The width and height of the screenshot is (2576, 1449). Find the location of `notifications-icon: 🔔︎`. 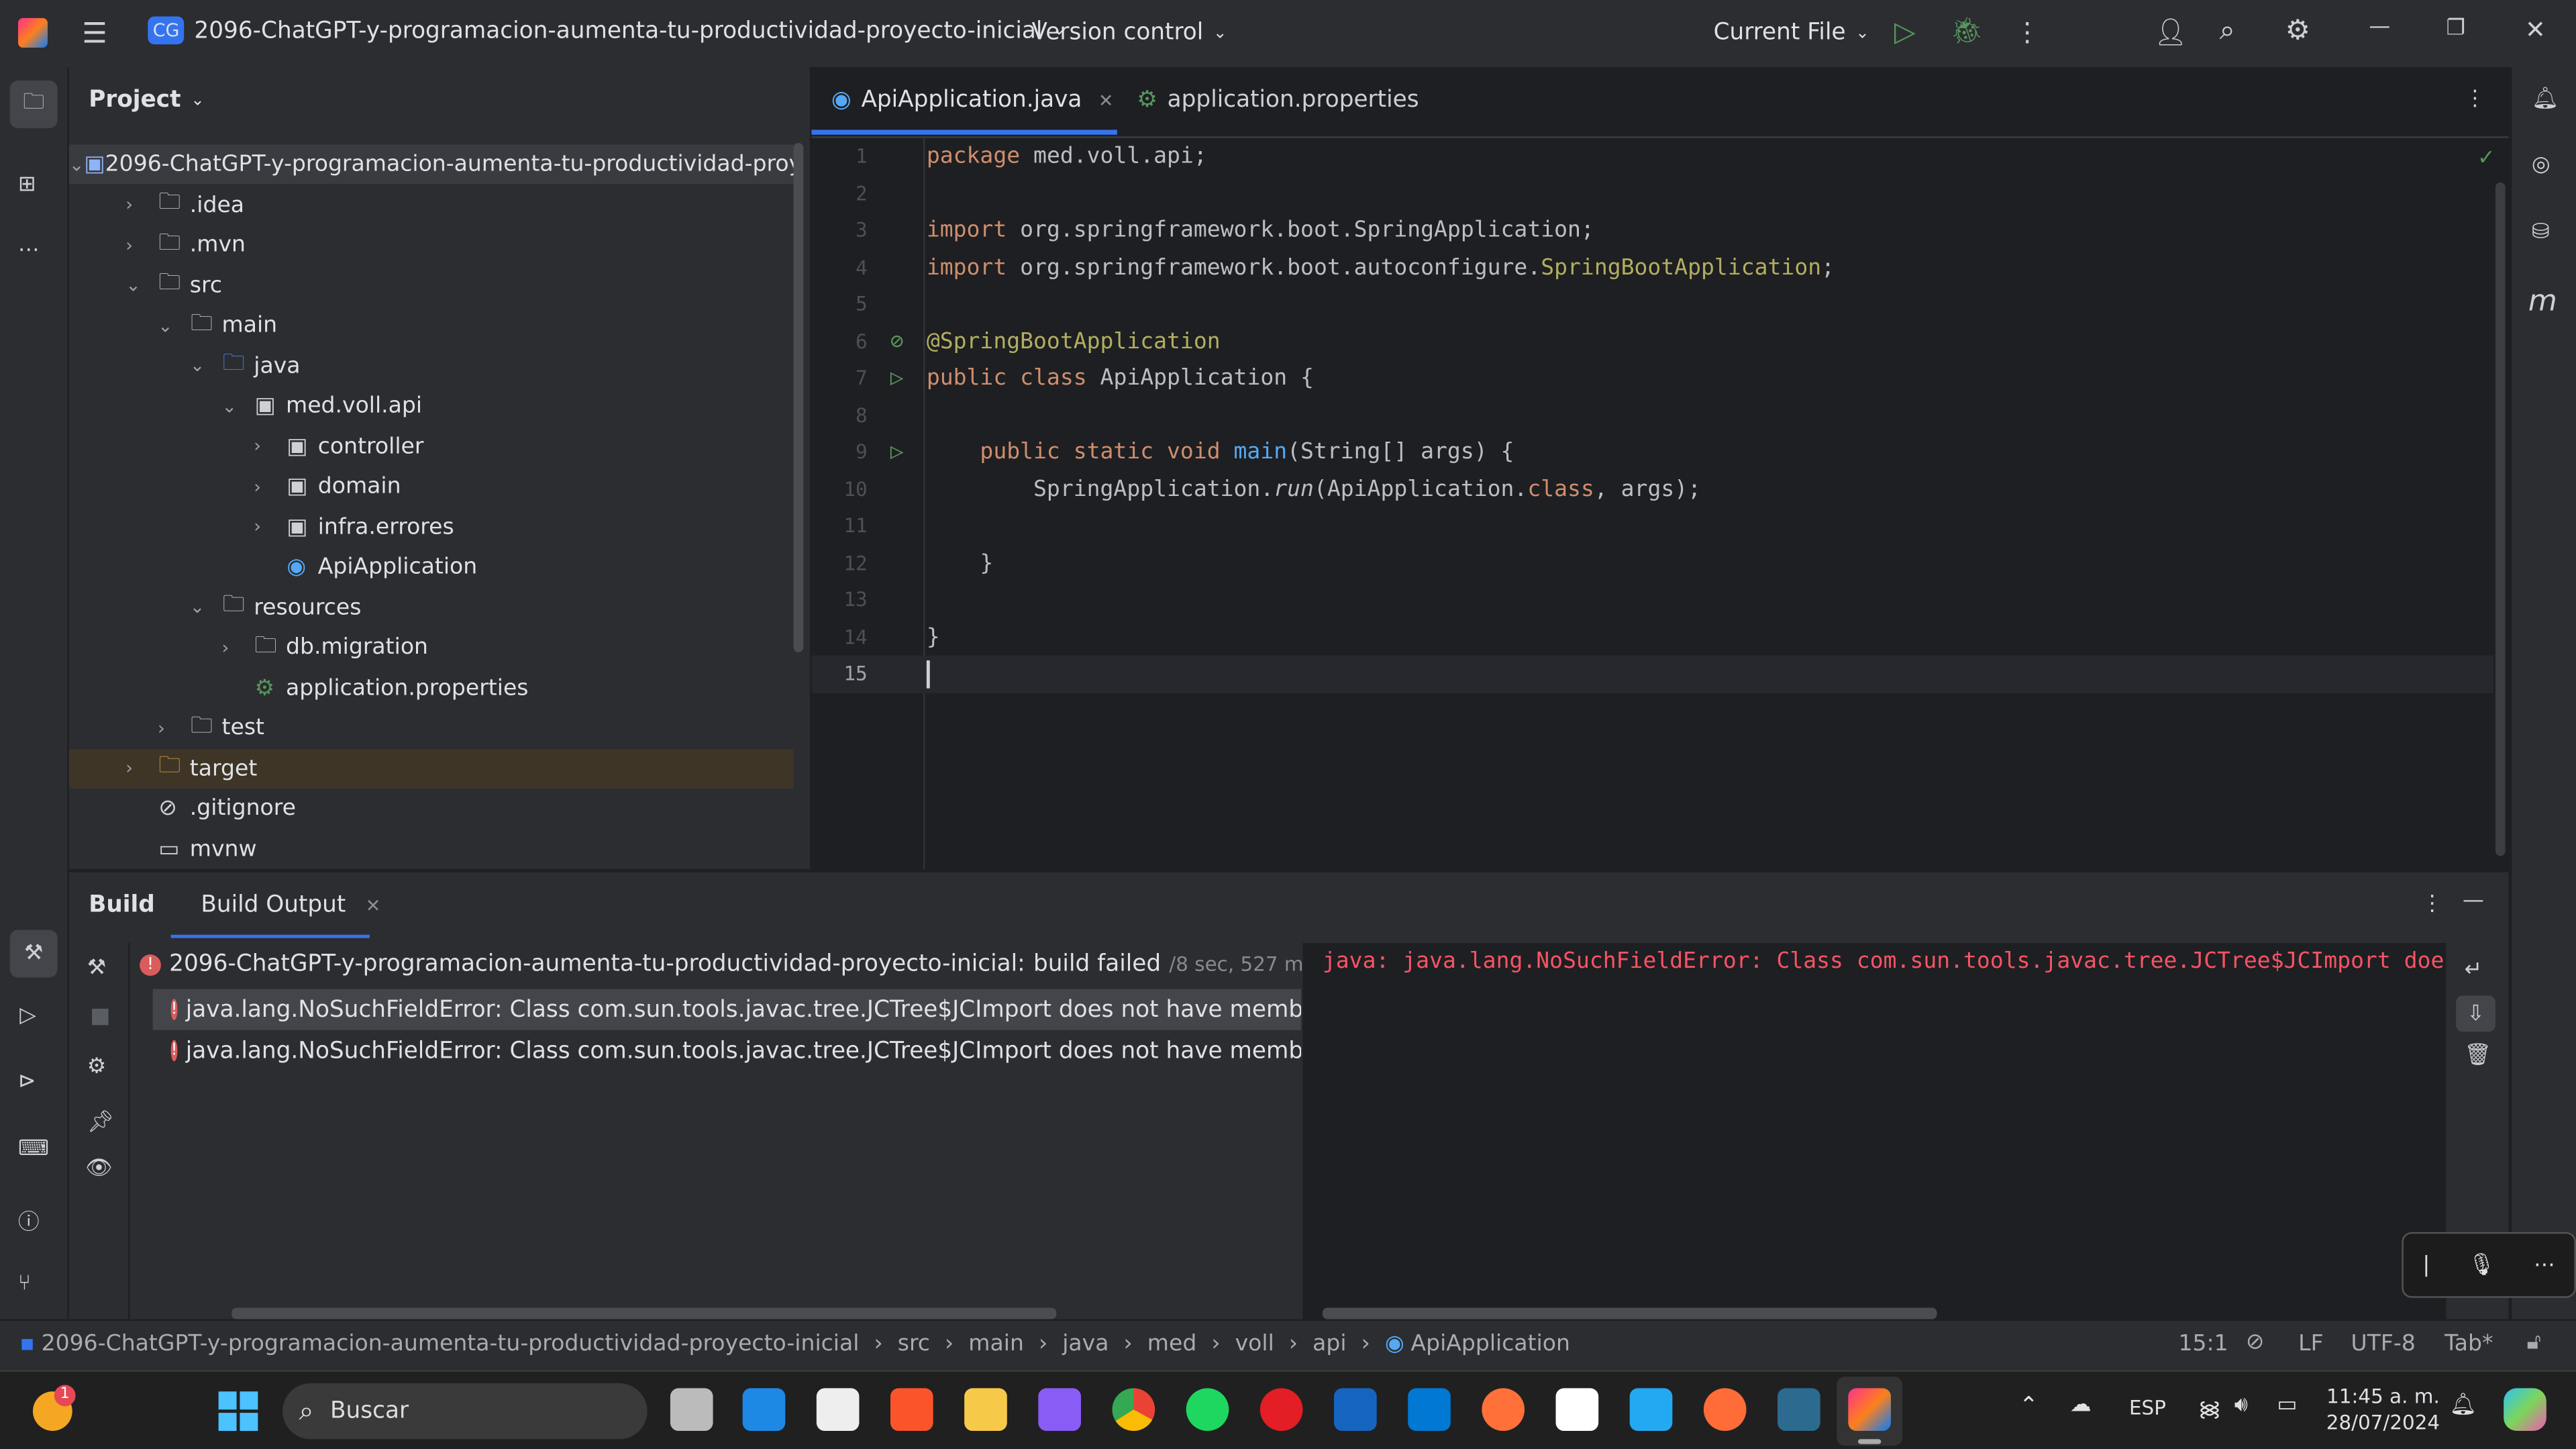

notifications-icon: 🔔︎ is located at coordinates (2545, 99).